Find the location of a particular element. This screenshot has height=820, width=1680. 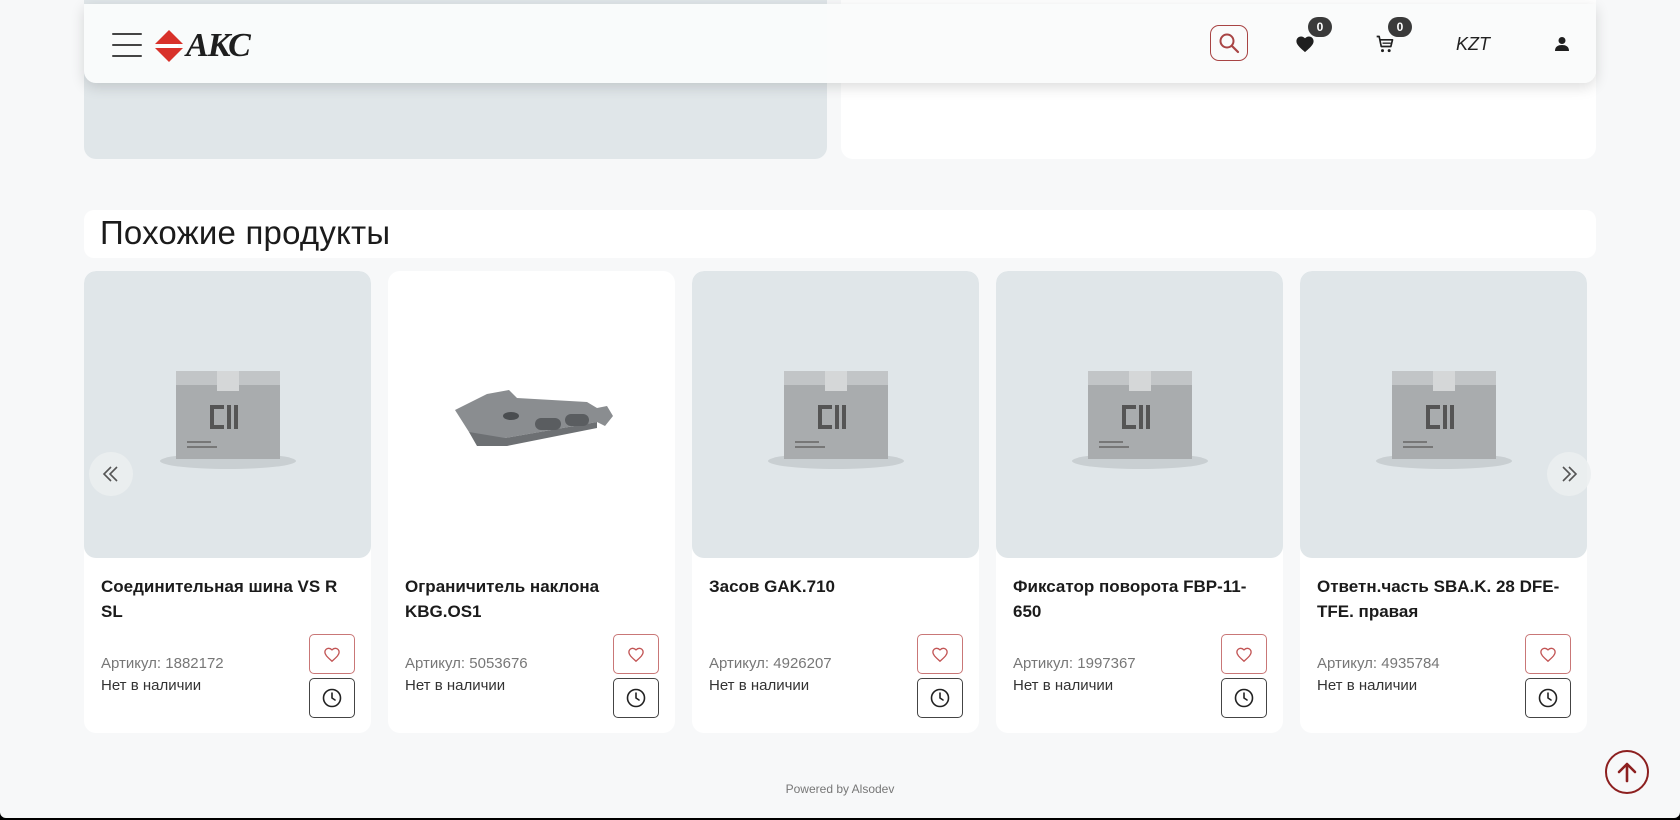

arrow-up-icon is located at coordinates (1627, 772).